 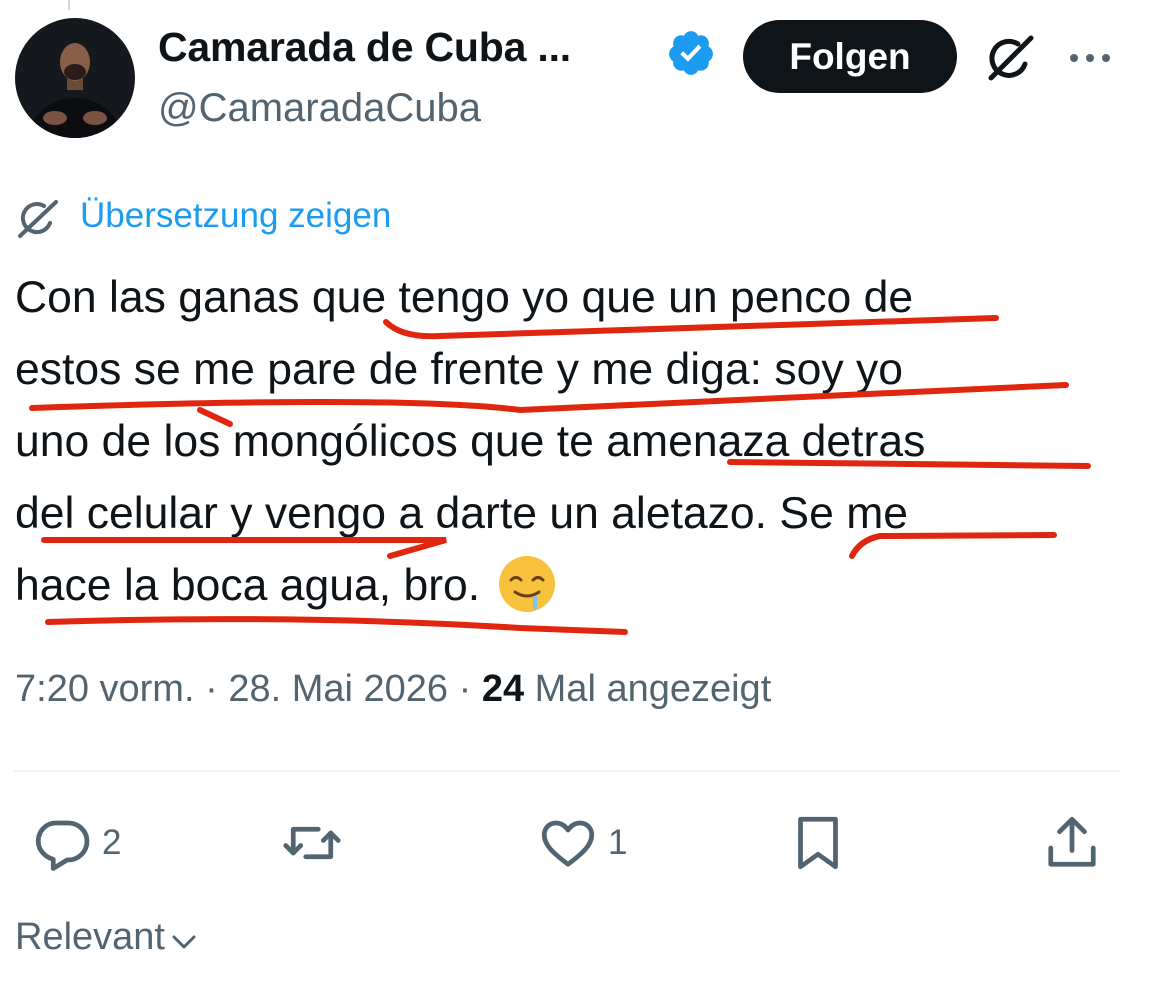 I want to click on sort-replies-dropdown: Relevant, so click(x=107, y=937).